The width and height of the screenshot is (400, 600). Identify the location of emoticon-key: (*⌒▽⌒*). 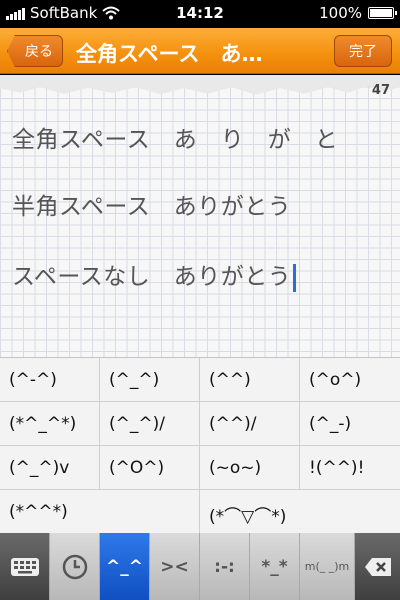
(300, 512).